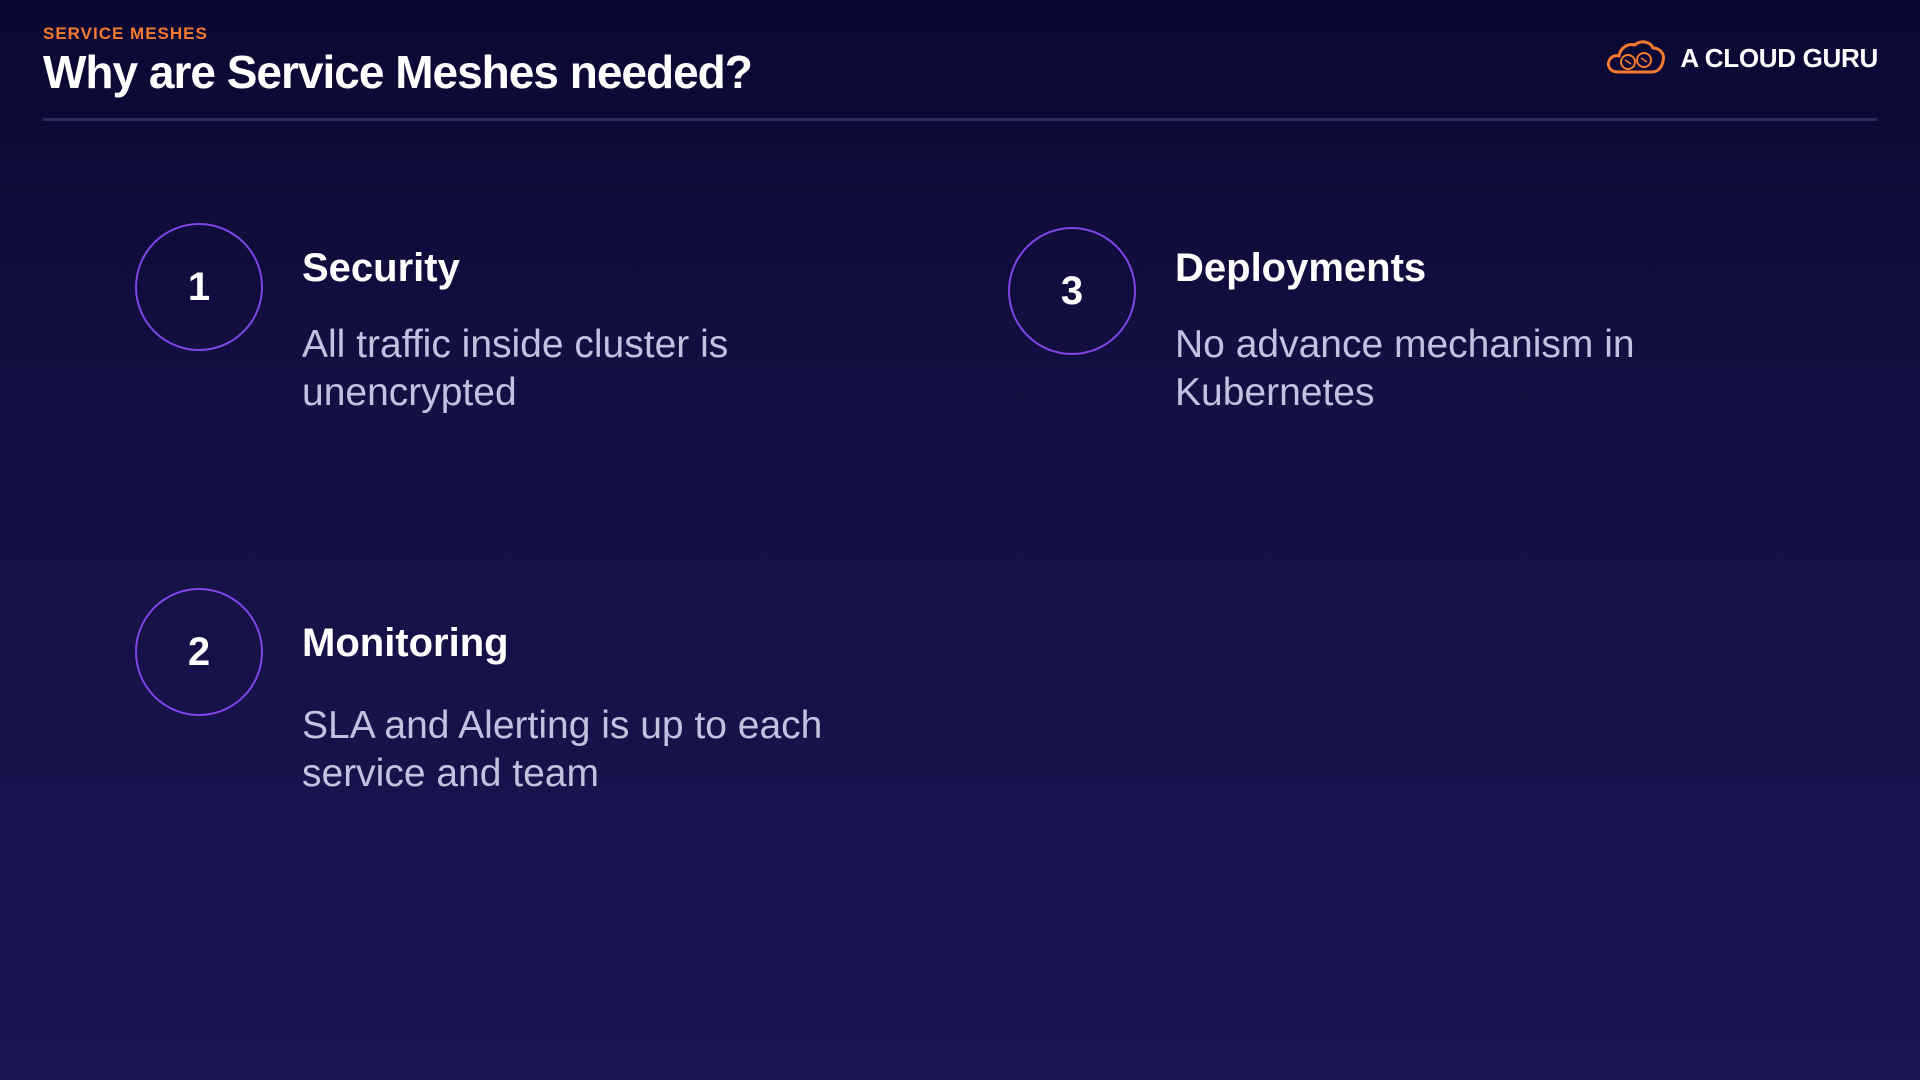  Describe the element at coordinates (199, 287) in the screenshot. I see `number-badge: 1` at that location.